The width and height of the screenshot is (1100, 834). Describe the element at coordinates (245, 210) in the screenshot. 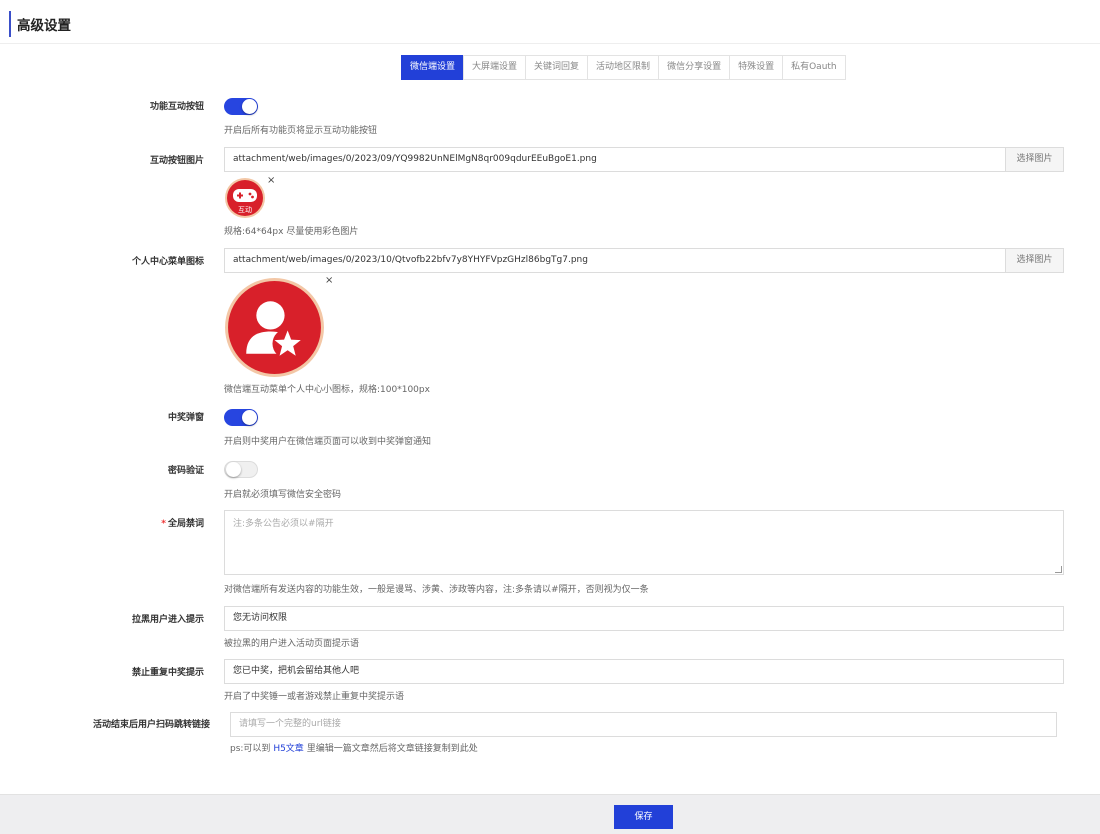

I see `thumbnail-caption: 互动` at that location.